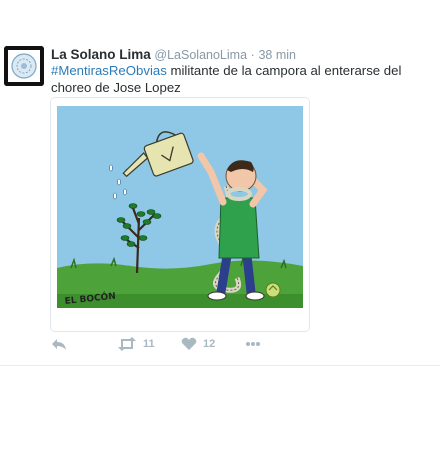 Image resolution: width=440 pixels, height=449 pixels. Describe the element at coordinates (200, 55) in the screenshot. I see `screen-name: @LaSolanoLima` at that location.